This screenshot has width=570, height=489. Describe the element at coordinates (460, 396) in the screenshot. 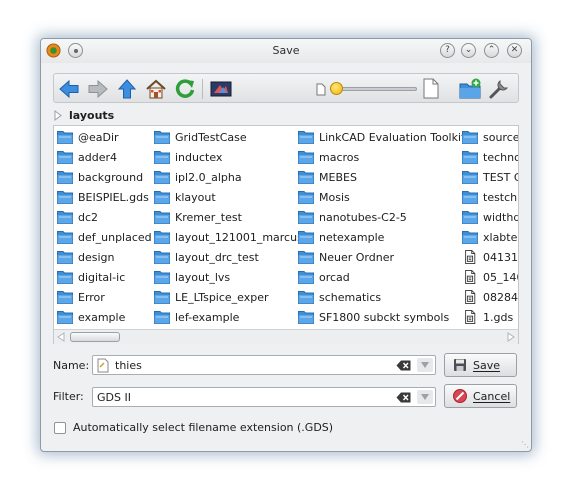

I see `cancel-icon` at that location.